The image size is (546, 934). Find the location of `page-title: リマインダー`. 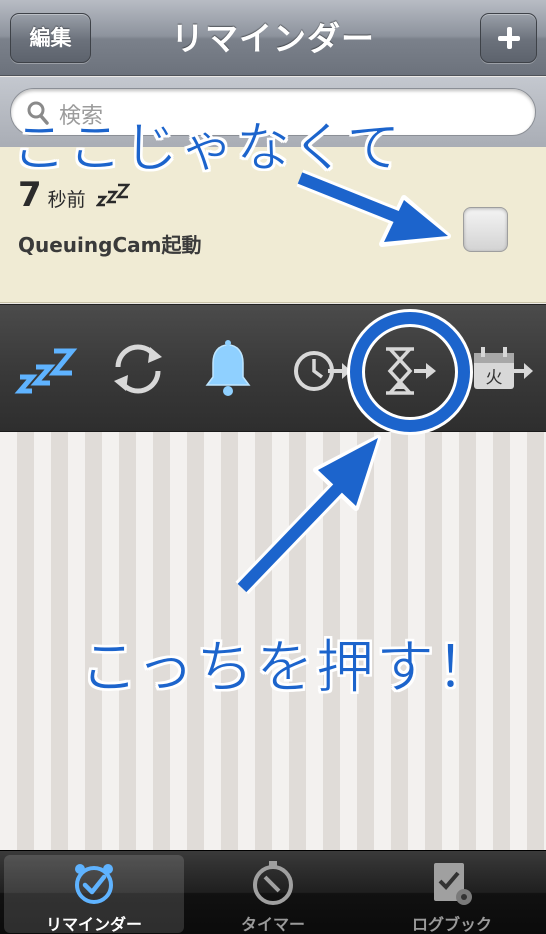

page-title: リマインダー is located at coordinates (273, 38).